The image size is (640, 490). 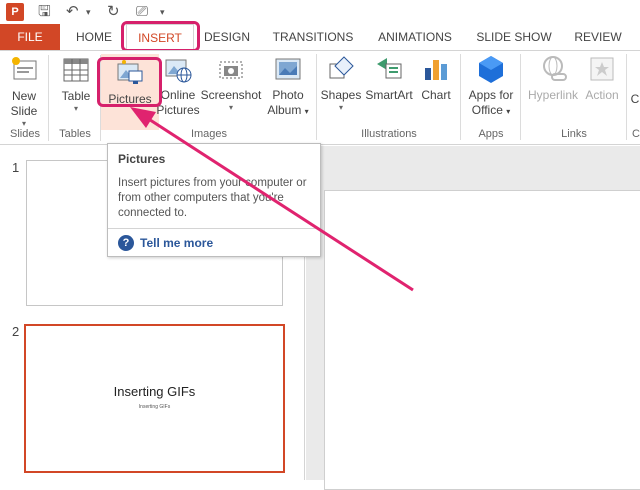 I want to click on online-pictures-label-1: Online, so click(x=178, y=95).